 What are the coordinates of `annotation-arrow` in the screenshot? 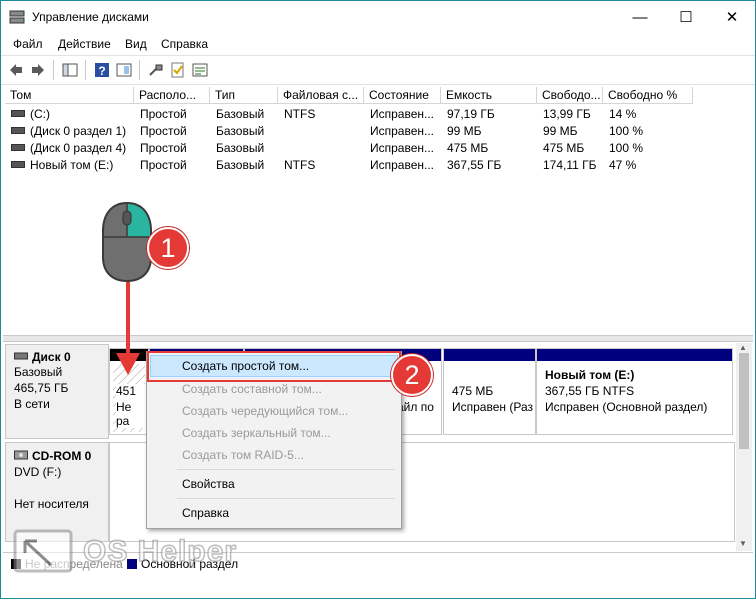 It's located at (128, 323).